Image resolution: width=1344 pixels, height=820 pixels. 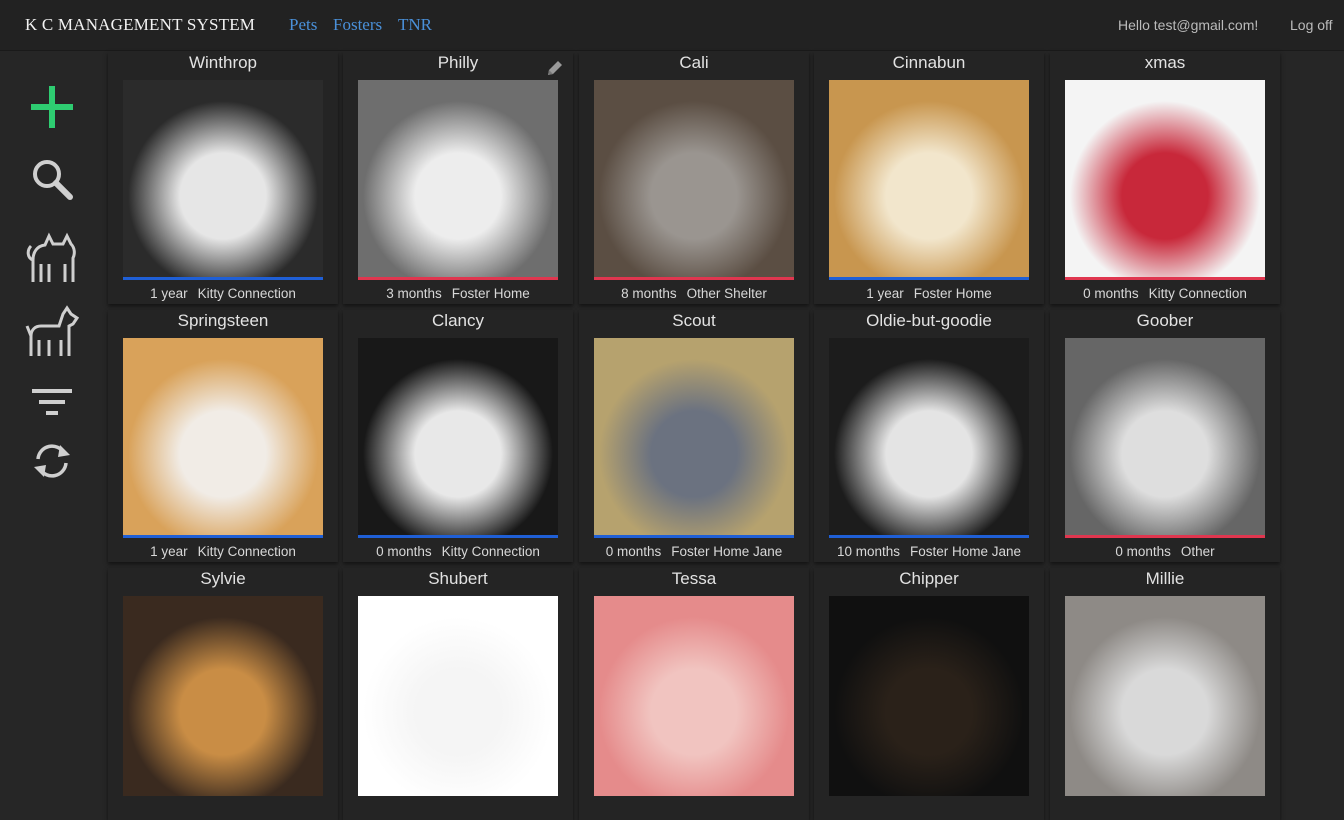 I want to click on pet-location: Foster Home Jane, so click(x=966, y=551).